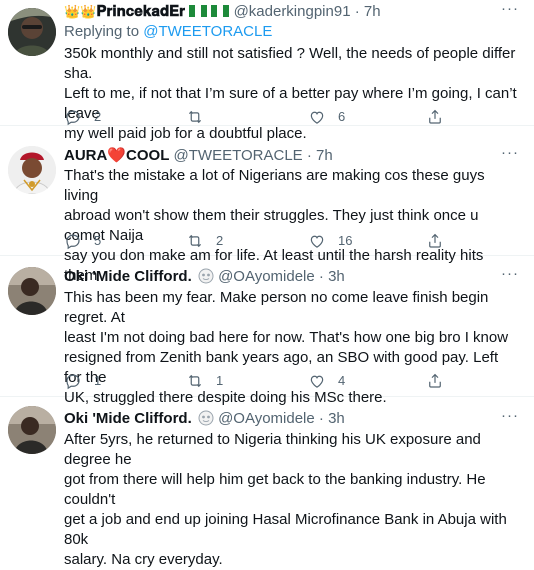 This screenshot has height=570, width=534. I want to click on retweet-count: 1, so click(220, 380).